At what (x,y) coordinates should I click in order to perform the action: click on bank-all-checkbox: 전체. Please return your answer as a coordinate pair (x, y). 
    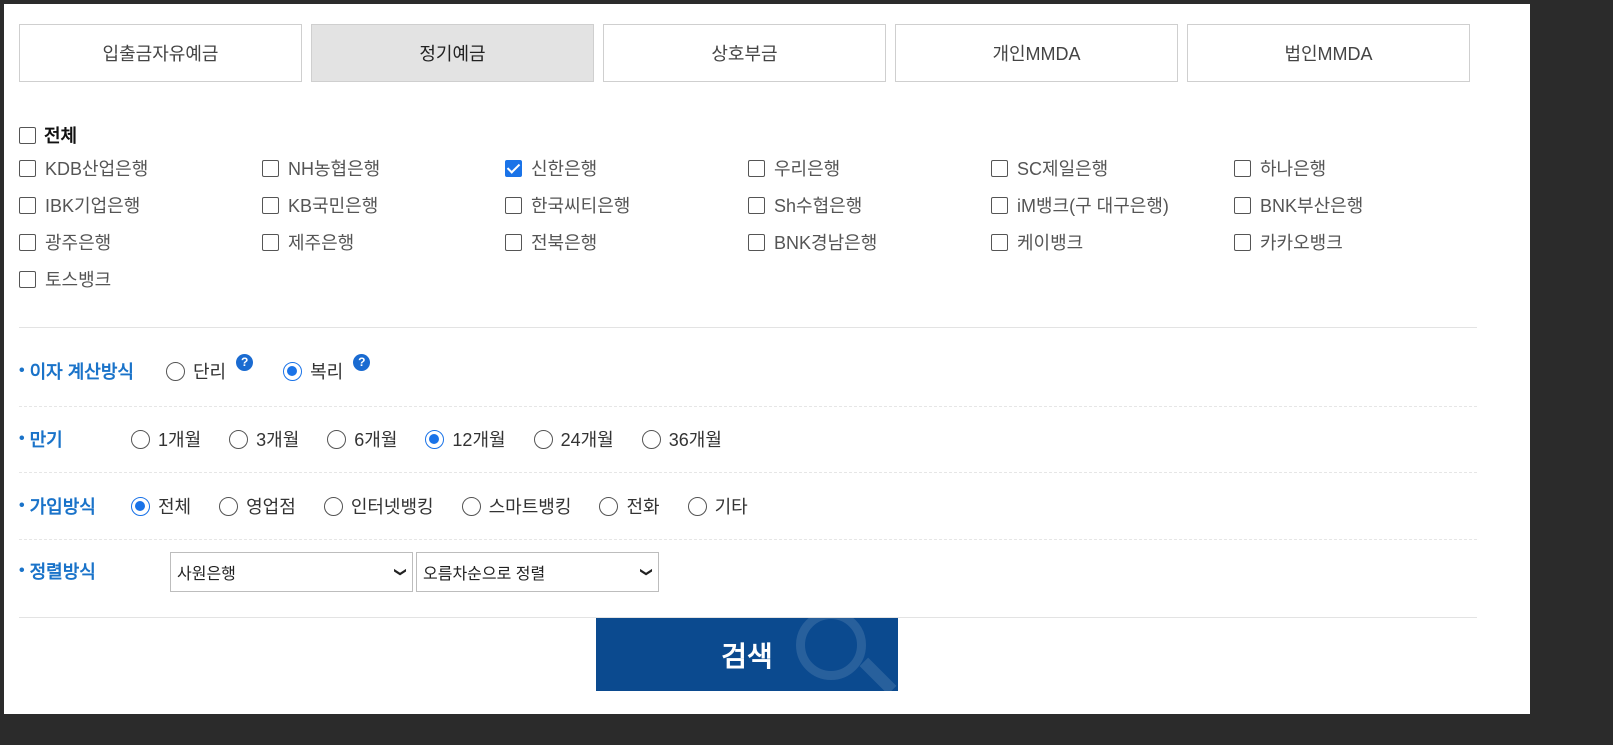
    Looking at the image, I should click on (48, 135).